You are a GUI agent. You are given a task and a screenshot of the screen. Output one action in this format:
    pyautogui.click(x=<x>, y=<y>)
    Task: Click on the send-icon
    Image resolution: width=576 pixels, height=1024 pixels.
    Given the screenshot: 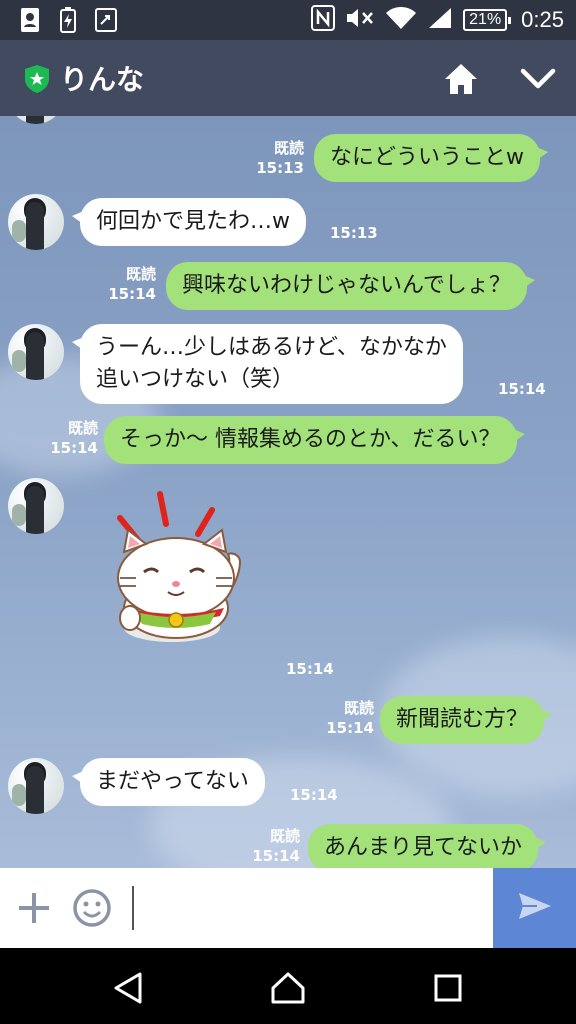 What is the action you would take?
    pyautogui.click(x=535, y=908)
    